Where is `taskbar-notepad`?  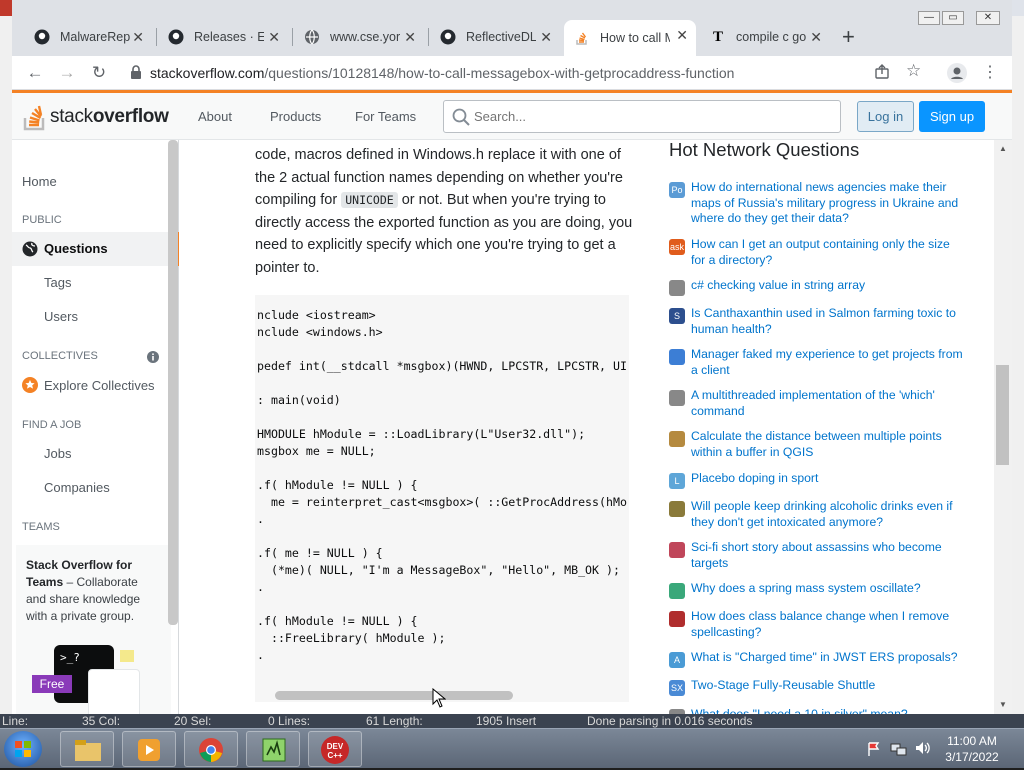 taskbar-notepad is located at coordinates (273, 749).